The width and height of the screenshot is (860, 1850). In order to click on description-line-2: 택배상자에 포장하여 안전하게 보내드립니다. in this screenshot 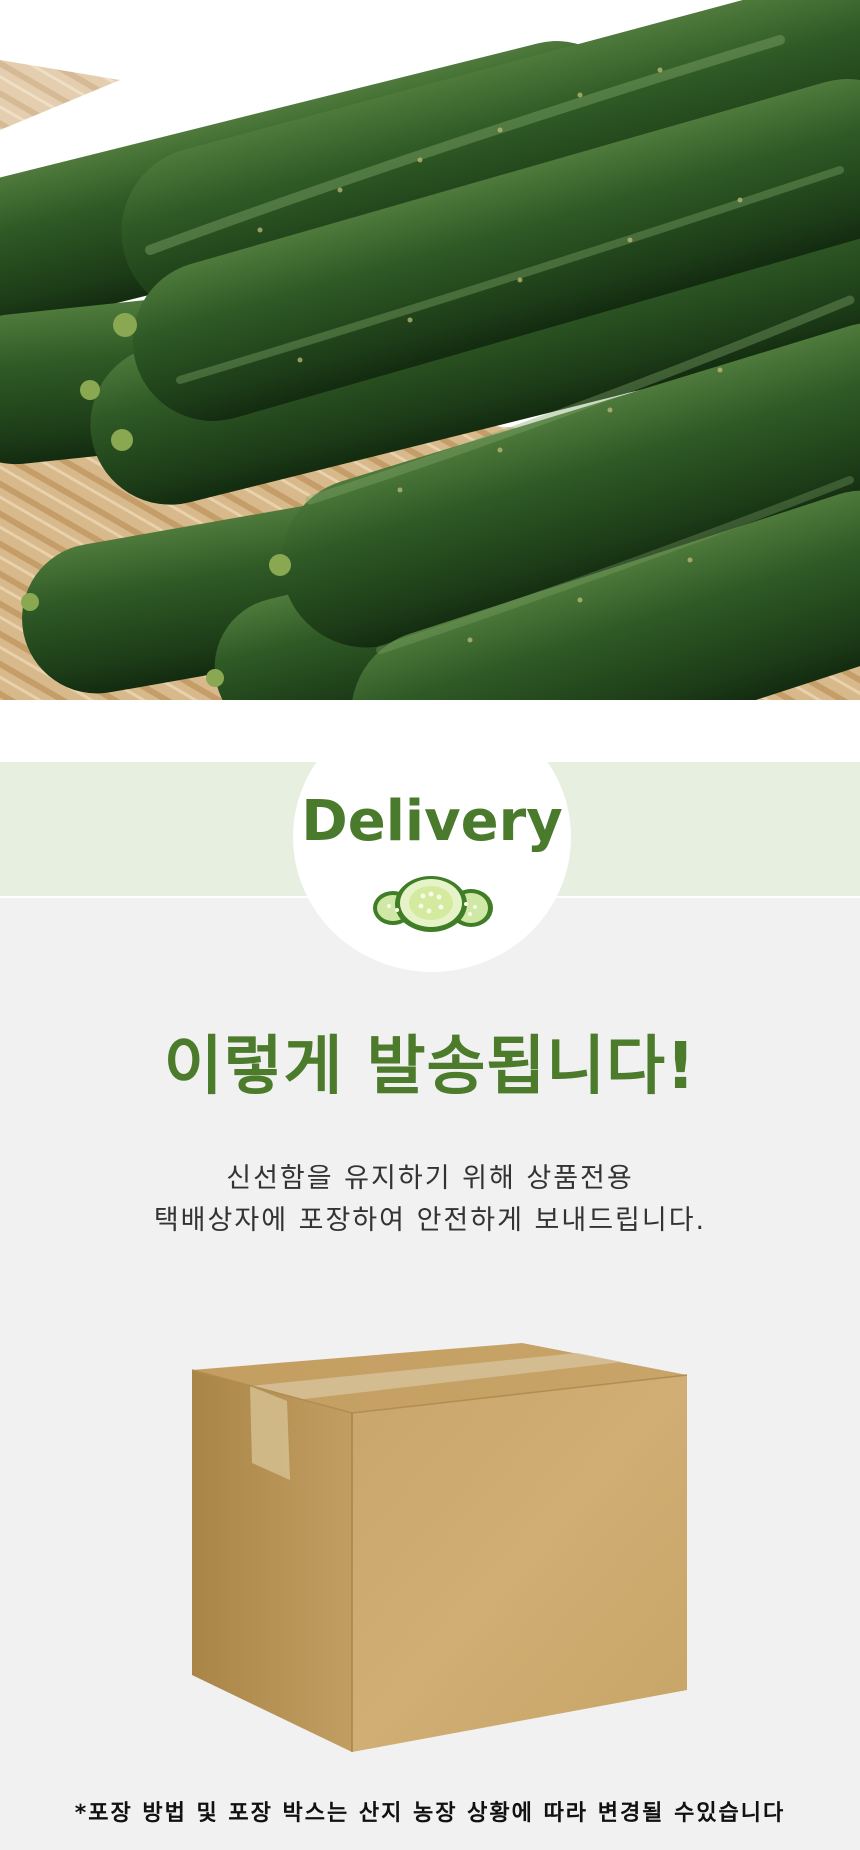, I will do `click(430, 1220)`.